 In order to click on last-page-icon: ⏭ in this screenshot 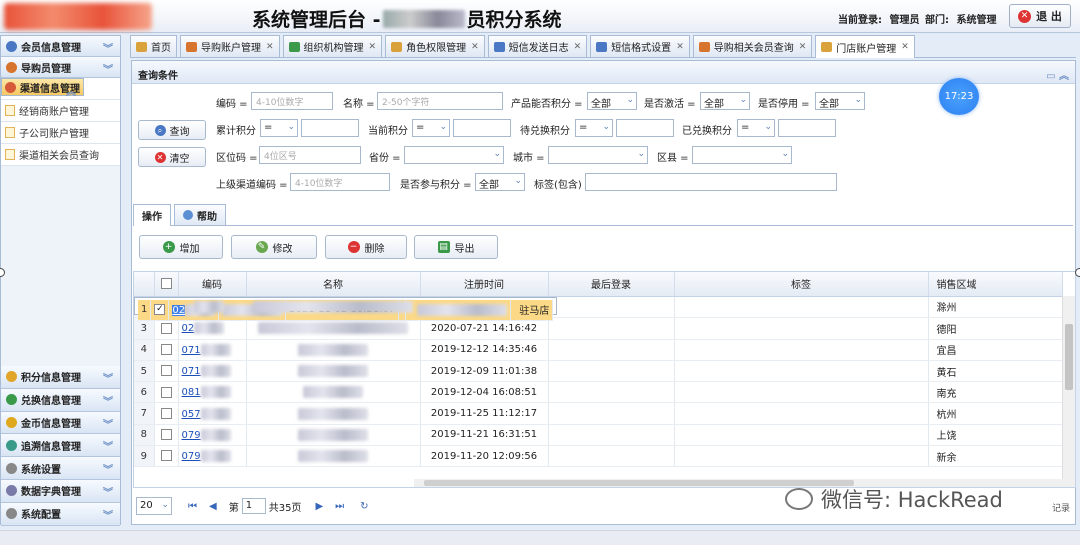, I will do `click(339, 506)`.